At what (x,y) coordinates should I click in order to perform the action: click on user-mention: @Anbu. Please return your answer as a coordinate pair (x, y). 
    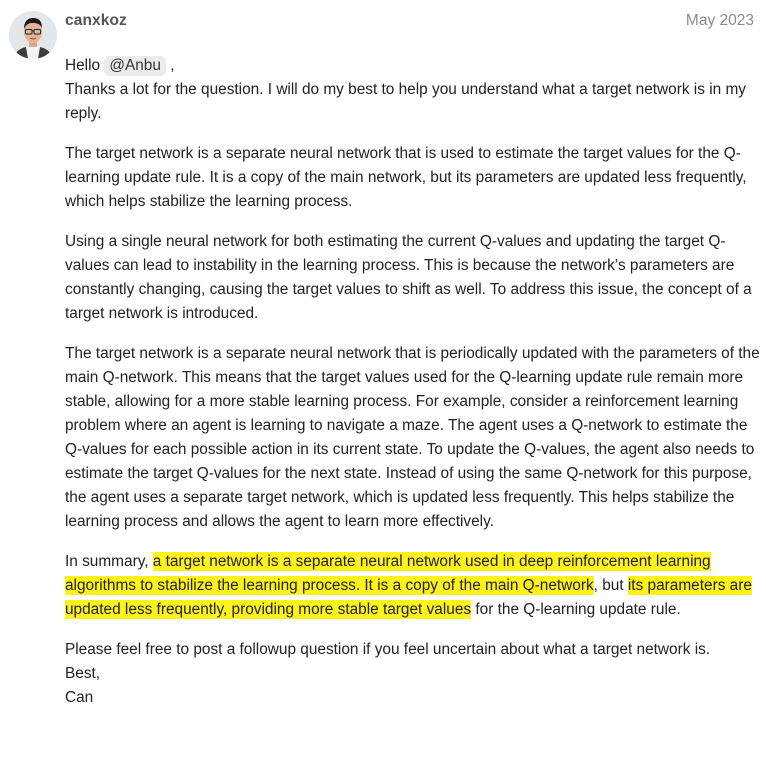
    Looking at the image, I should click on (135, 66).